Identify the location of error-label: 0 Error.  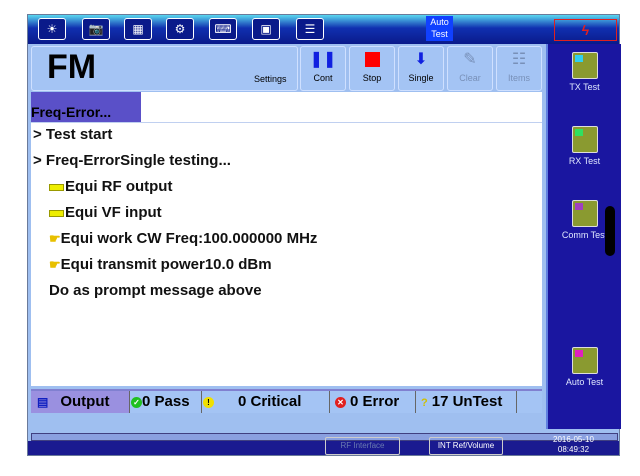
(375, 401).